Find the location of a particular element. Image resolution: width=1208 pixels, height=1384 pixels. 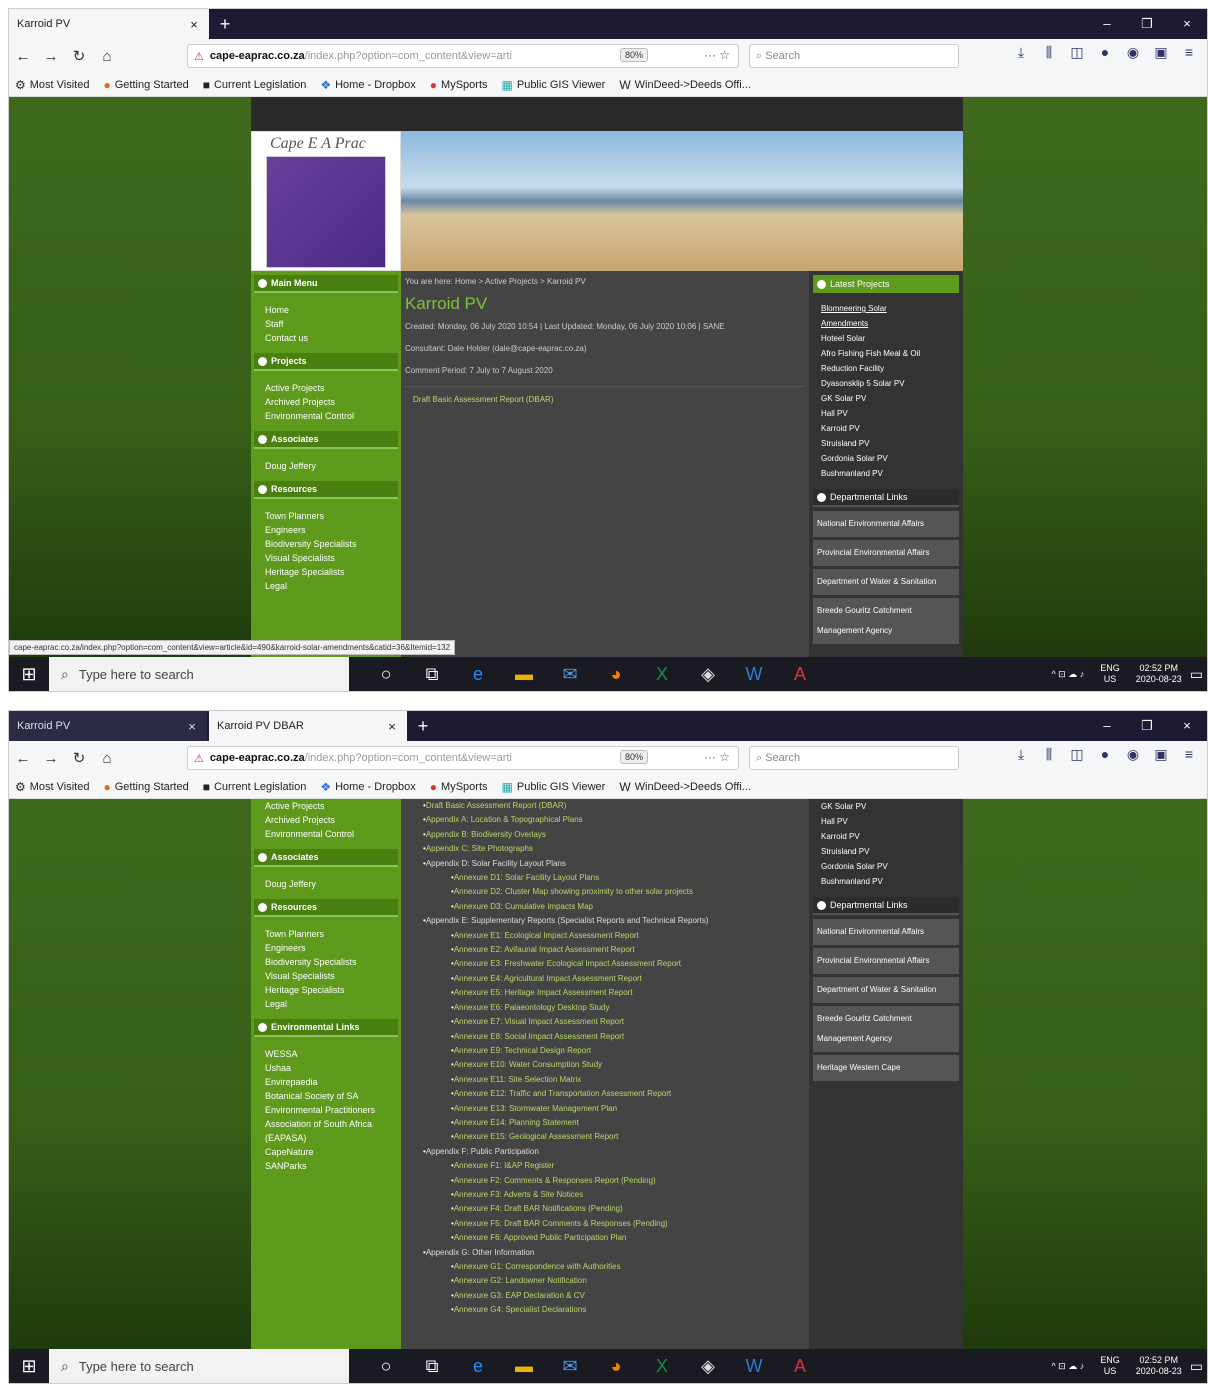

project-link: Bushmanland PV is located at coordinates (886, 473).